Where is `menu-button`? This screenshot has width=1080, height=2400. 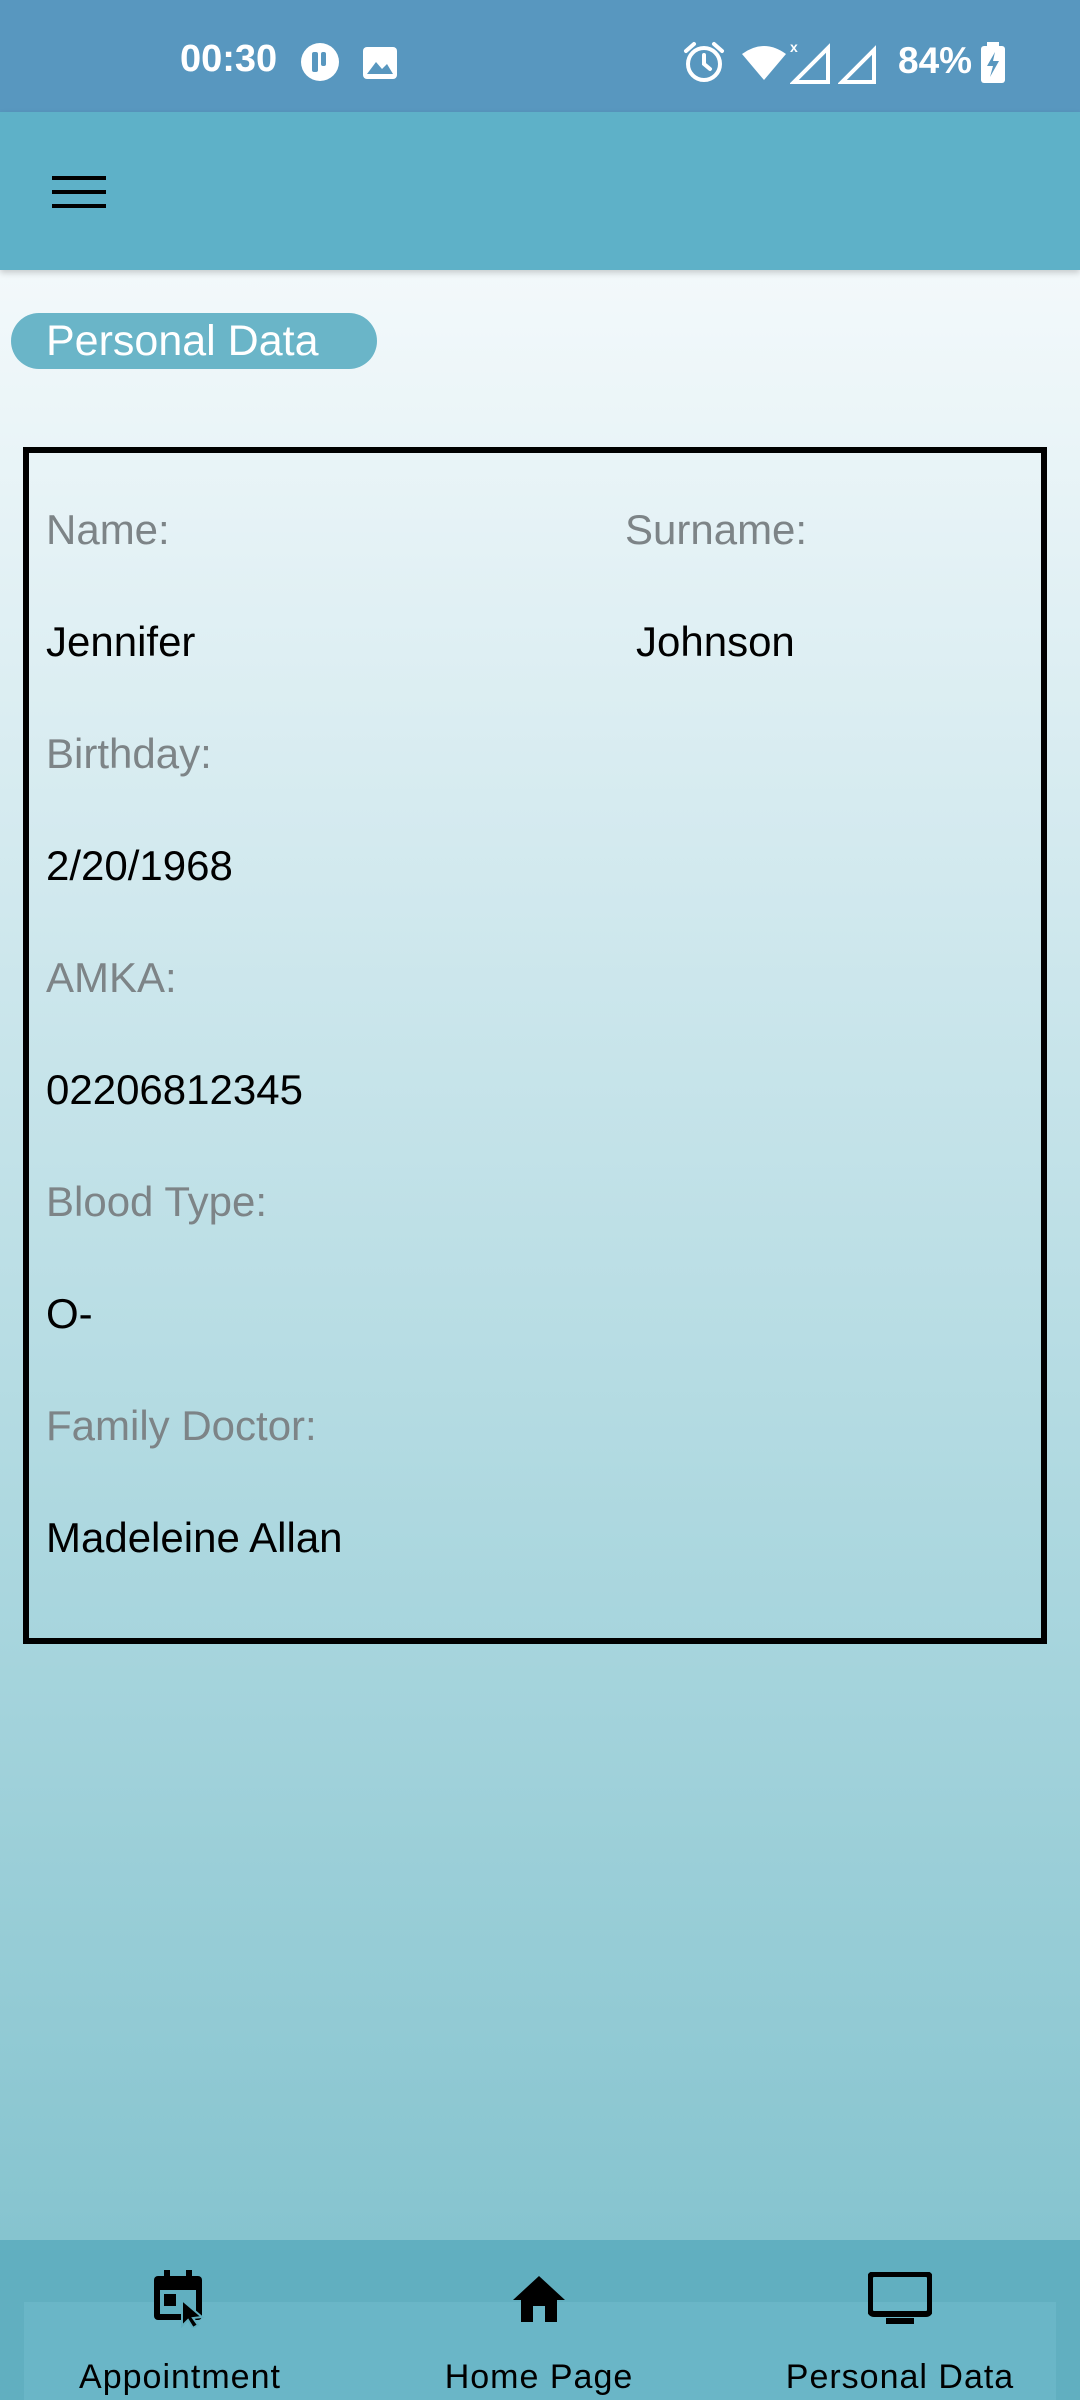 menu-button is located at coordinates (79, 192).